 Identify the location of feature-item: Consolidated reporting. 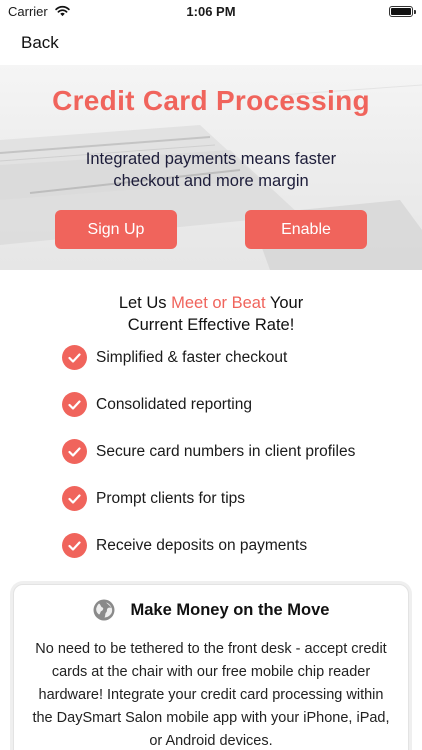
(232, 415).